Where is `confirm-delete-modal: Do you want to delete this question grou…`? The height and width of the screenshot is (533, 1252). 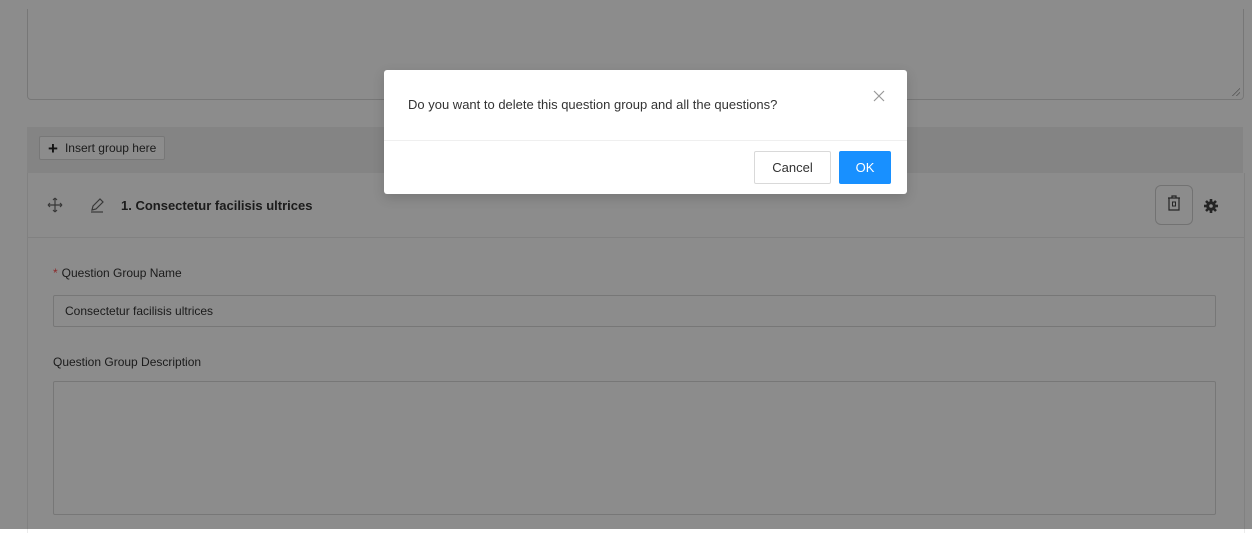
confirm-delete-modal: Do you want to delete this question grou… is located at coordinates (645, 132).